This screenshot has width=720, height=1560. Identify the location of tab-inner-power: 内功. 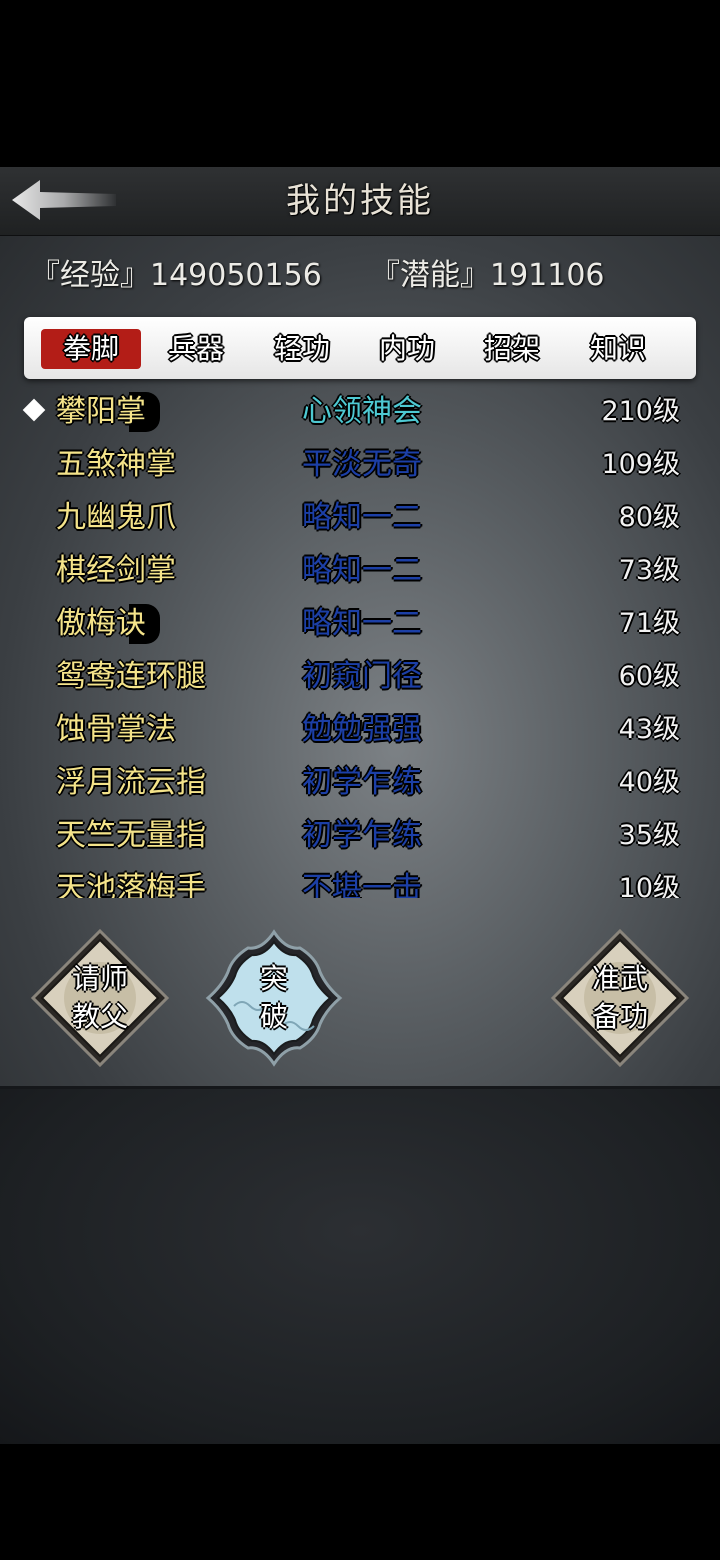
(407, 349).